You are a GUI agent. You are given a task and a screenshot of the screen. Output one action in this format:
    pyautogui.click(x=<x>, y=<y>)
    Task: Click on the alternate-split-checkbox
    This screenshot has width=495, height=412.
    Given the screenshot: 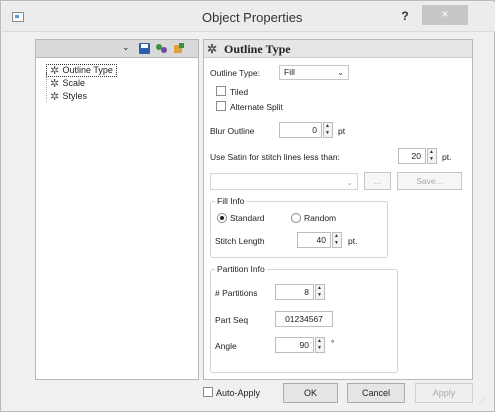 What is the action you would take?
    pyautogui.click(x=221, y=106)
    